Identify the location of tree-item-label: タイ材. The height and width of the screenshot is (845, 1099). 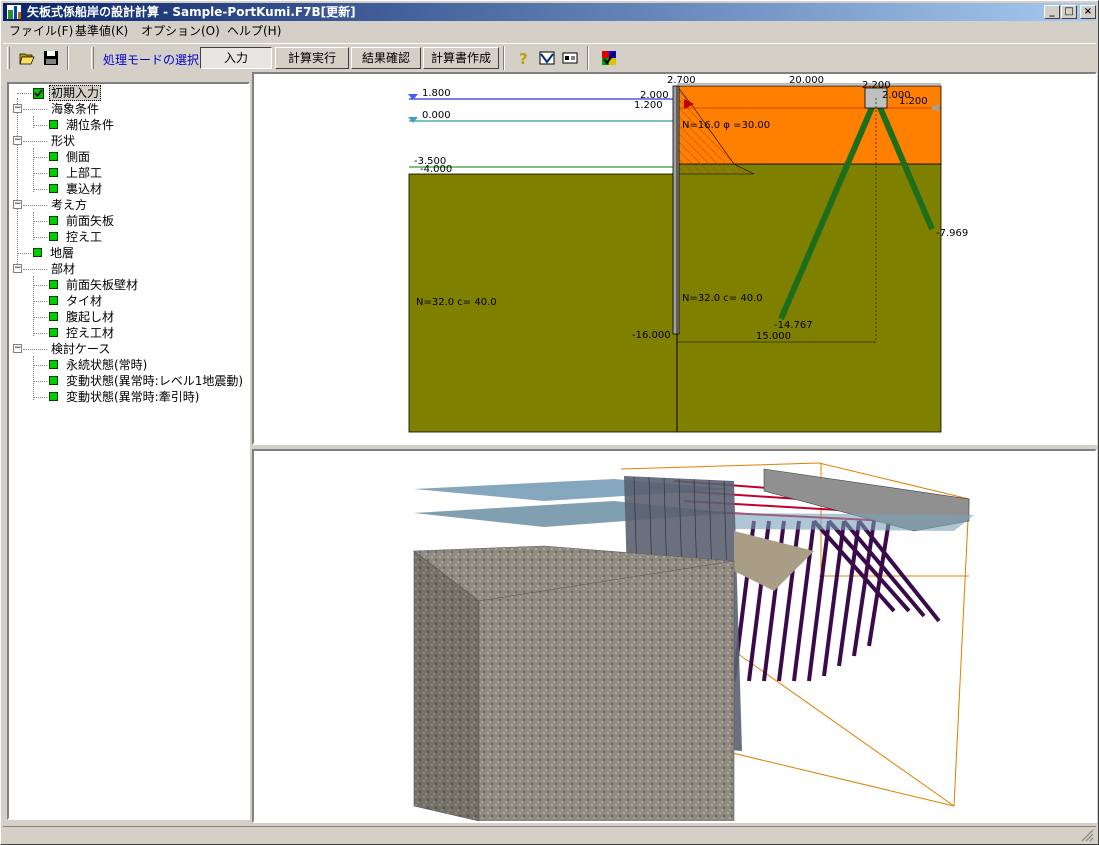
(84, 301).